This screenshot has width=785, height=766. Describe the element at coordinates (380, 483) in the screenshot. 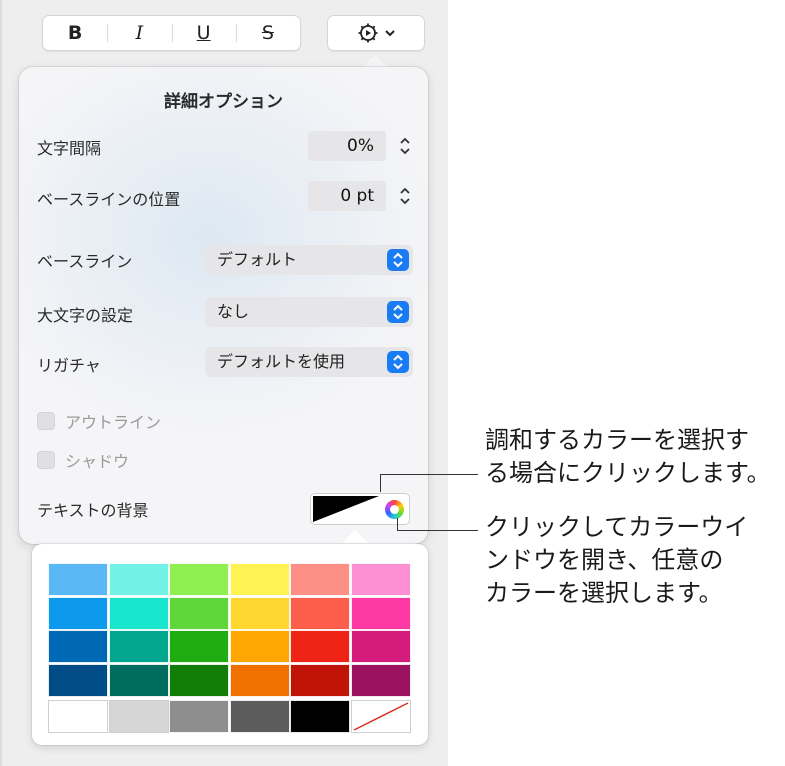

I see `harmony-leader-vertical` at that location.